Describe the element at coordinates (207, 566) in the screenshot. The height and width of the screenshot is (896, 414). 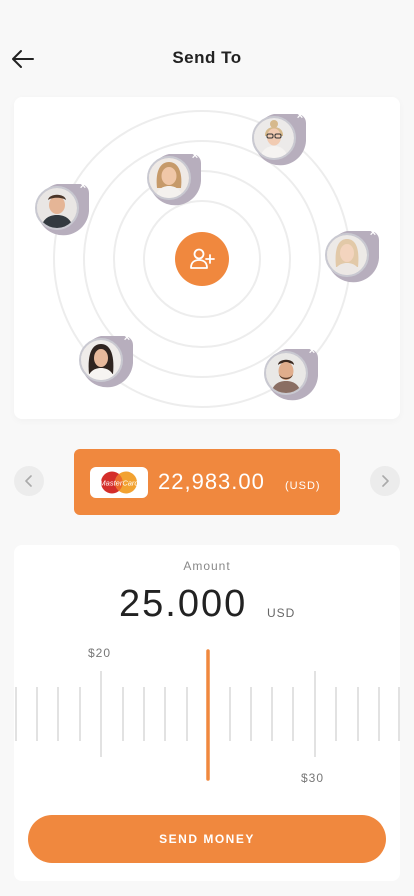
I see `amount-label: Amount` at that location.